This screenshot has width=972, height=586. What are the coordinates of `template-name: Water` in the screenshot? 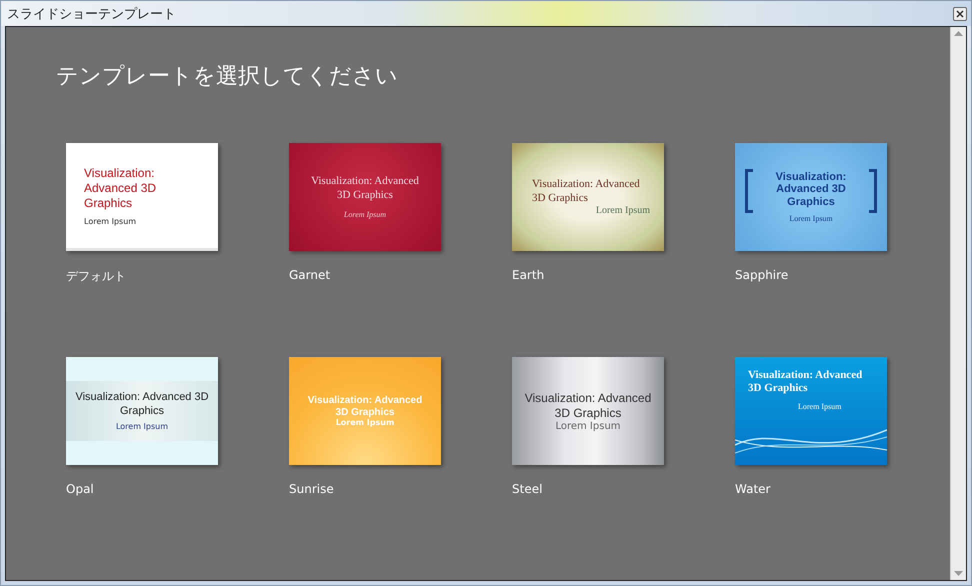 It's located at (753, 489).